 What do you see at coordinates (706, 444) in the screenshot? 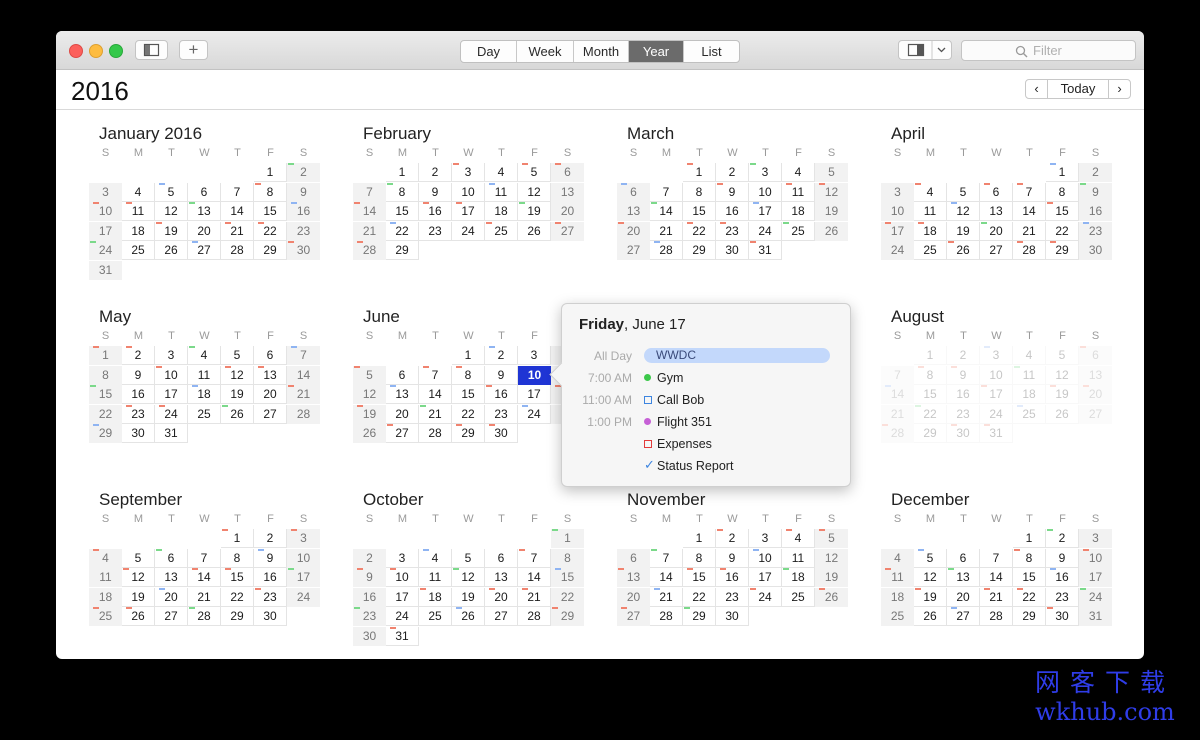
I see `event-row-expenses: Expenses` at bounding box center [706, 444].